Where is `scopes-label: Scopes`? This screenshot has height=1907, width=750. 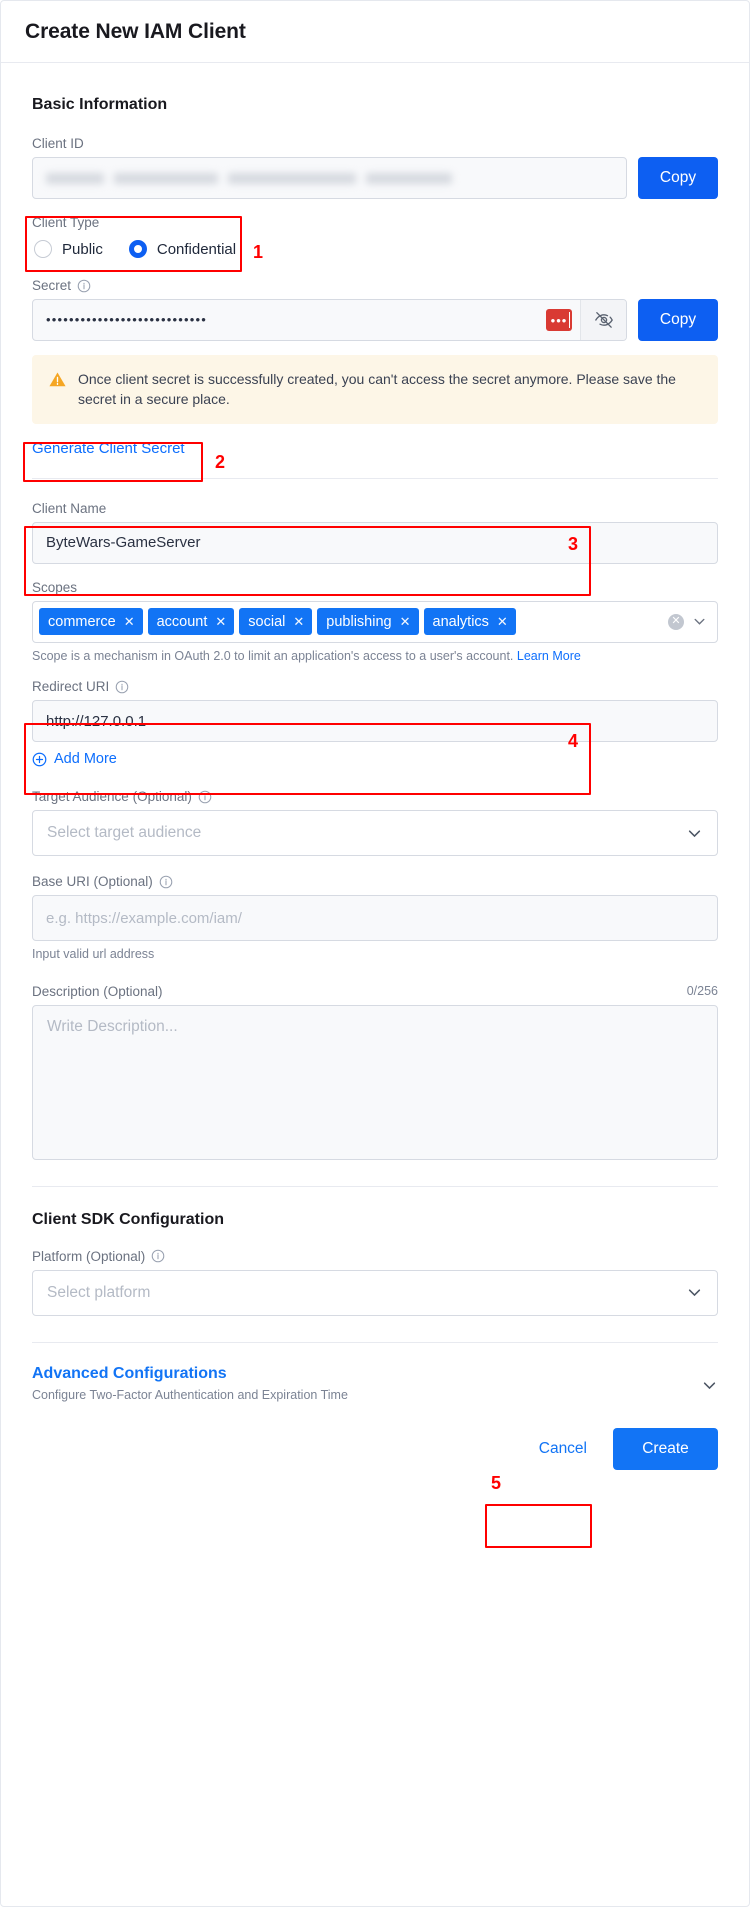 scopes-label: Scopes is located at coordinates (55, 587).